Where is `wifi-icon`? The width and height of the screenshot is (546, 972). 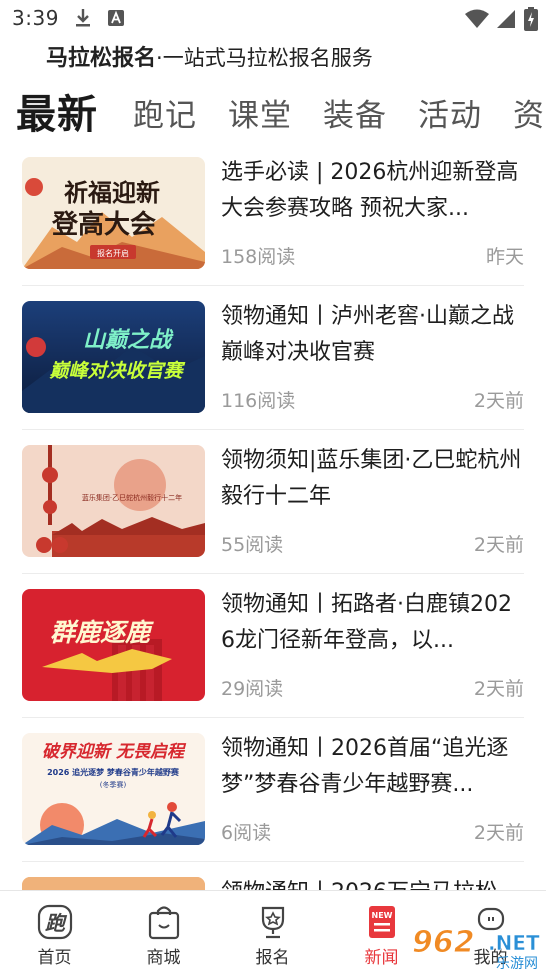 wifi-icon is located at coordinates (477, 21).